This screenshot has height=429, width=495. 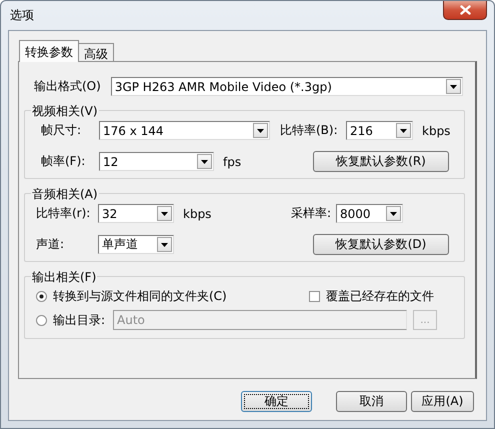 I want to click on dropdown: 单声道, so click(x=136, y=244).